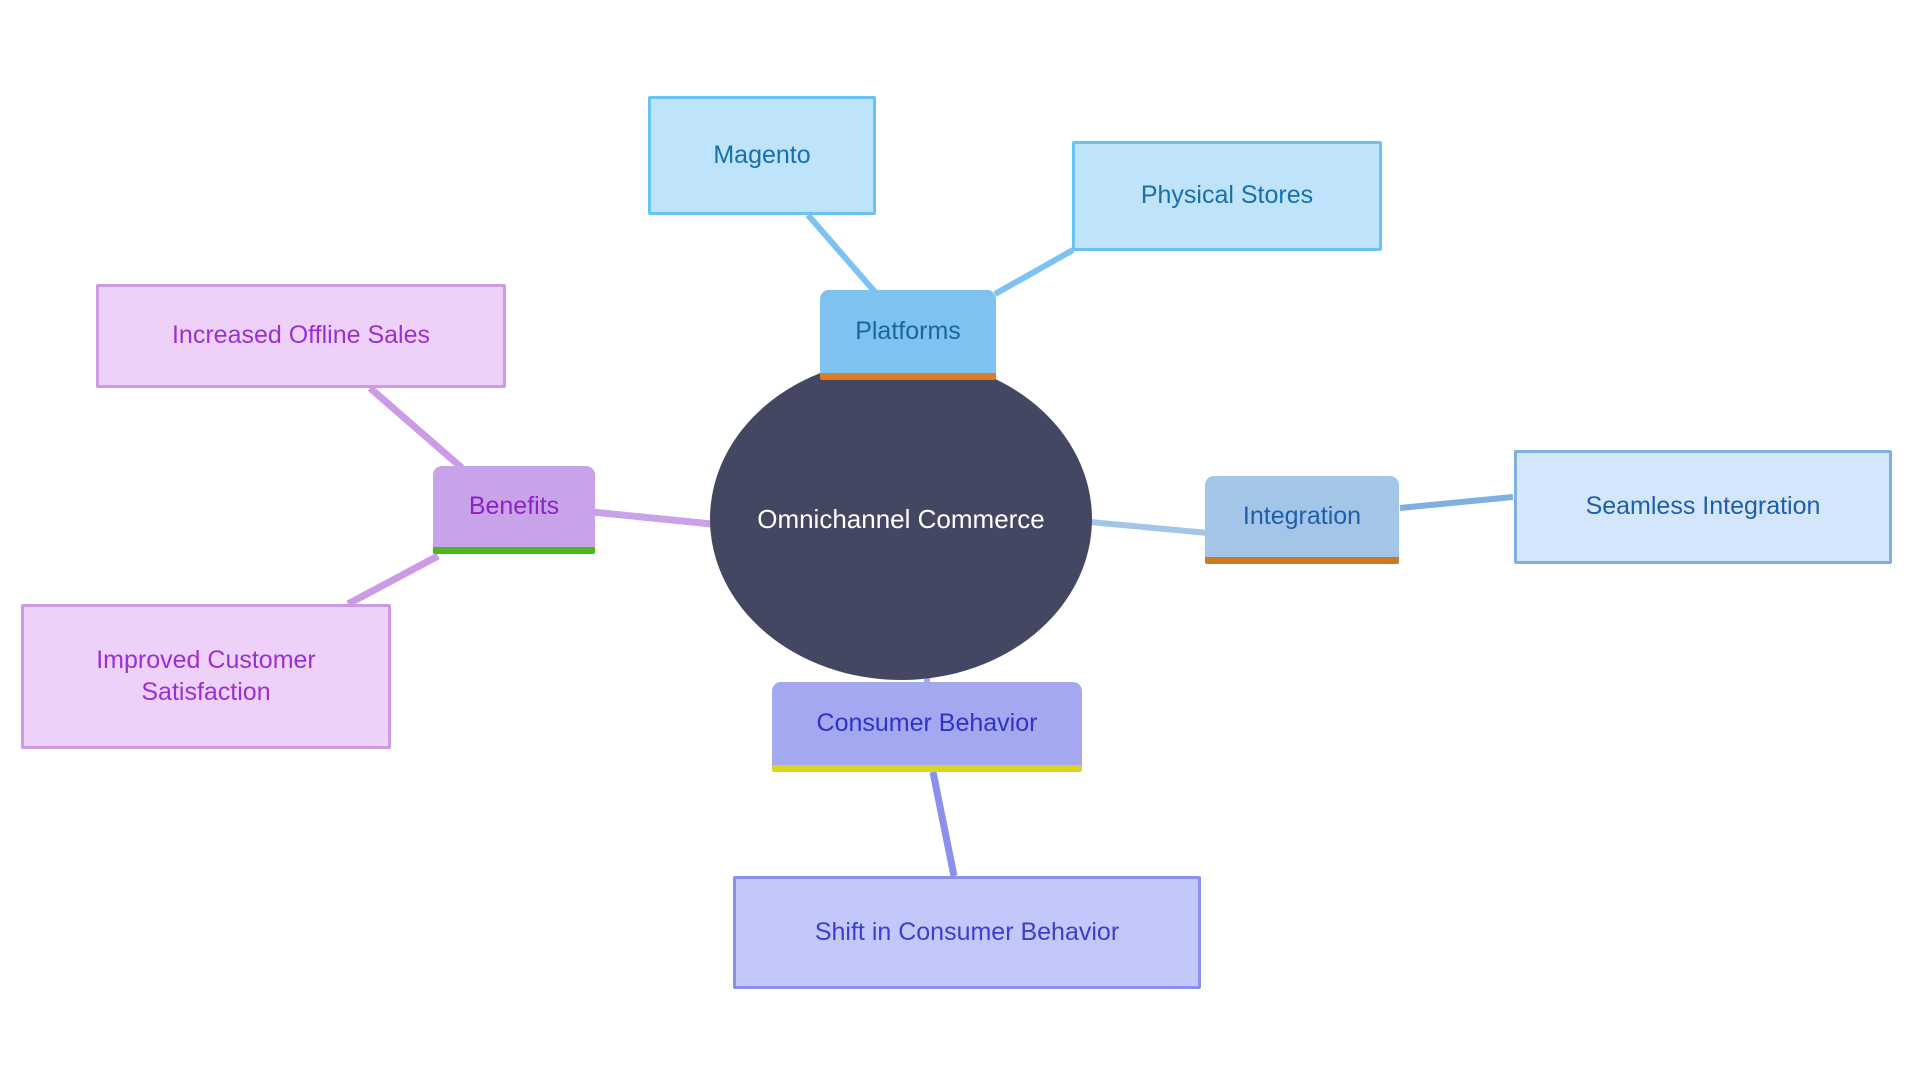 The height and width of the screenshot is (1080, 1920). I want to click on edge-root-benefits, so click(652, 518).